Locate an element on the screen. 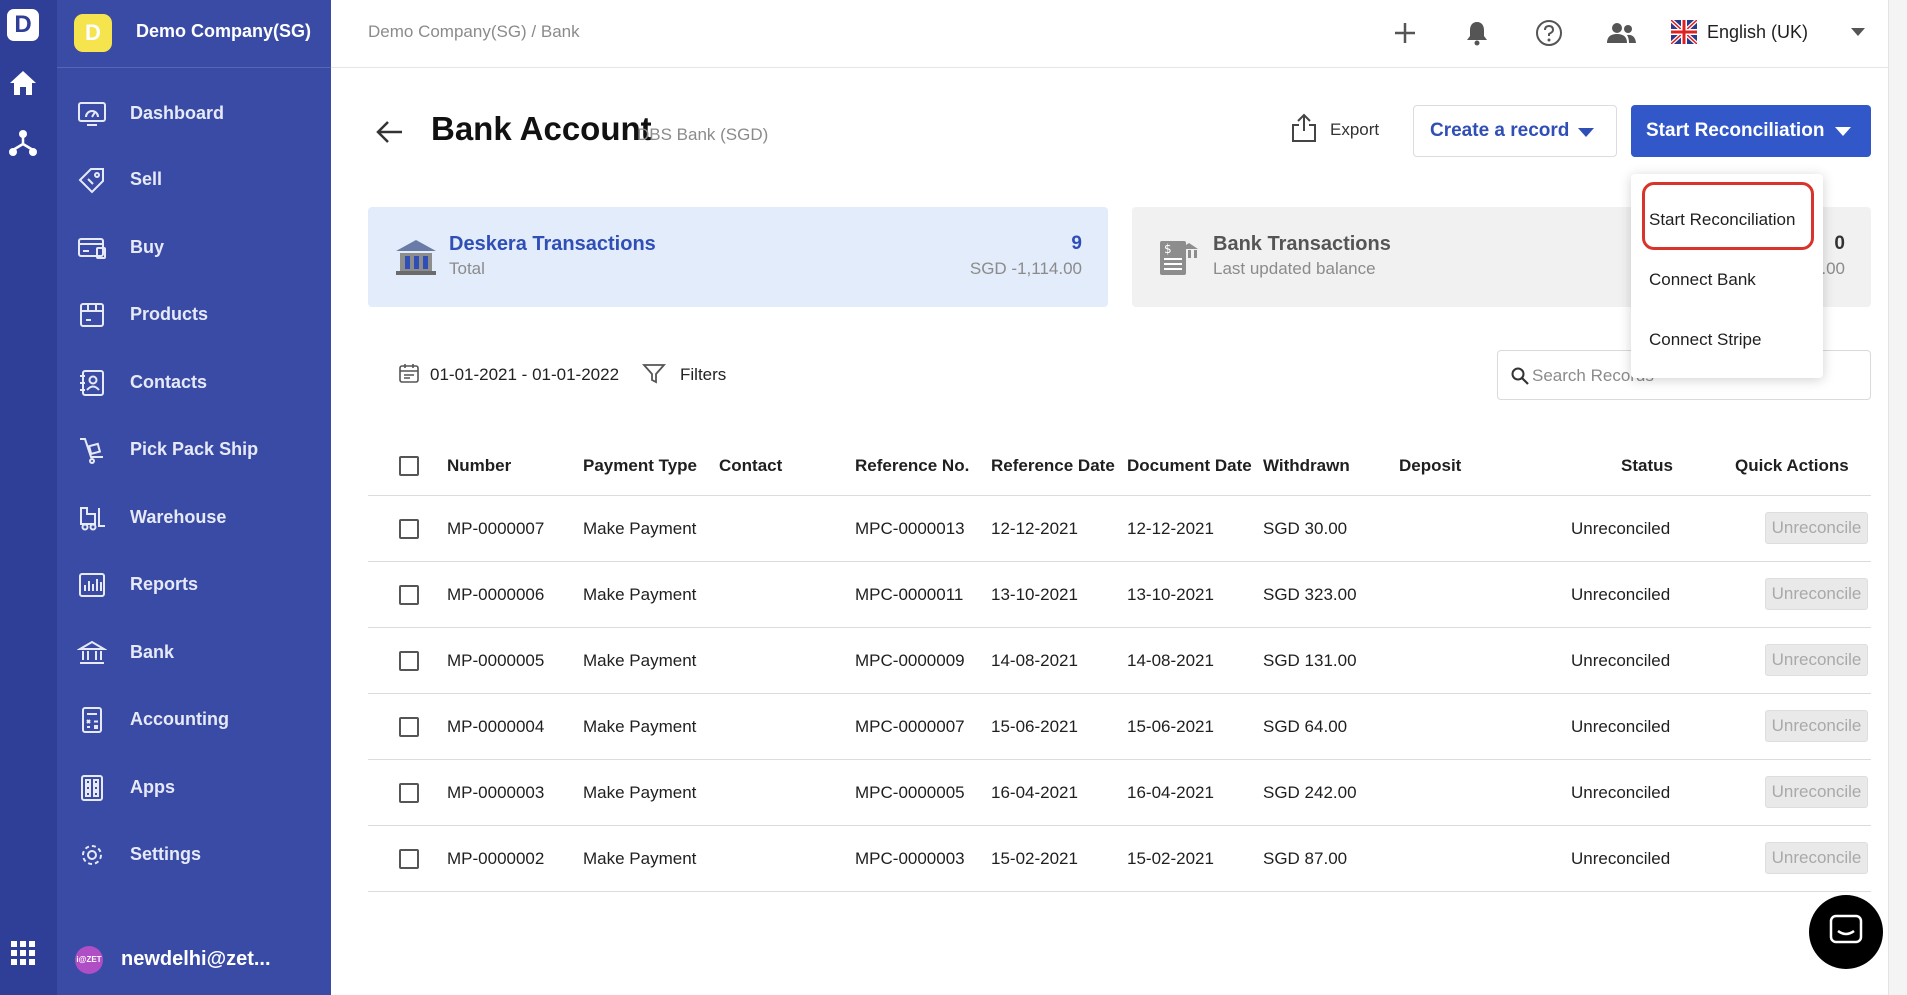  bank-statement-icon: $ is located at coordinates (1180, 257).